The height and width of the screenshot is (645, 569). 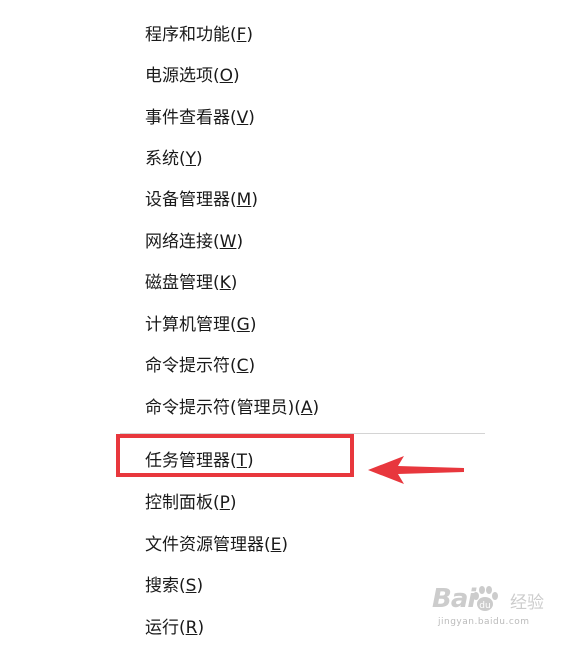 I want to click on menu-item-accelerator: K, so click(x=225, y=283).